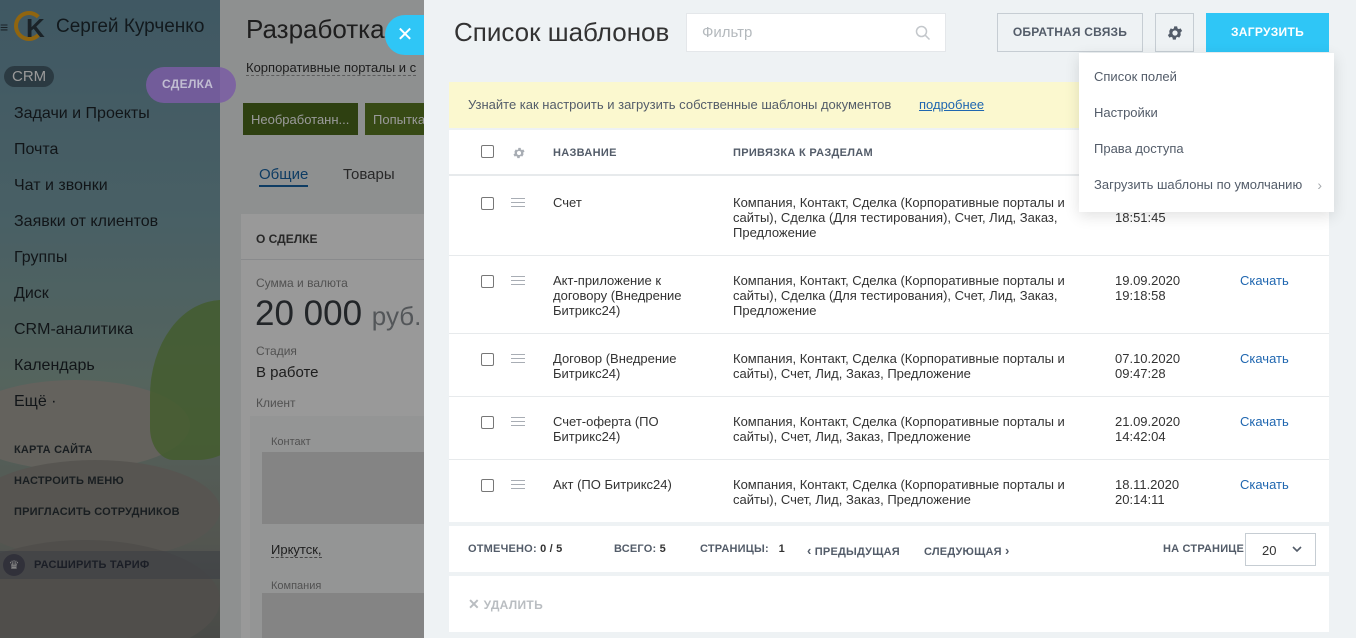 This screenshot has width=1356, height=638. Describe the element at coordinates (628, 366) in the screenshot. I see `template-name: Договор (Внедрение Битрикс24)` at that location.